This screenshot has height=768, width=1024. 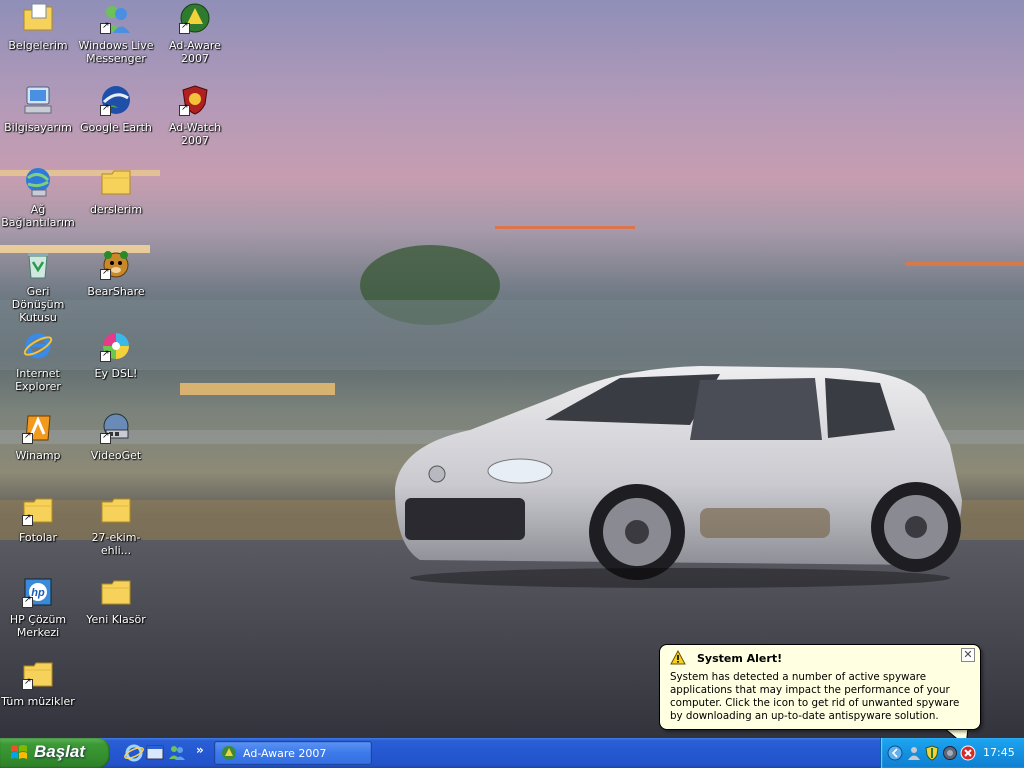 What do you see at coordinates (38, 701) in the screenshot?
I see `desktop-icon-label: Tüm müzikler` at bounding box center [38, 701].